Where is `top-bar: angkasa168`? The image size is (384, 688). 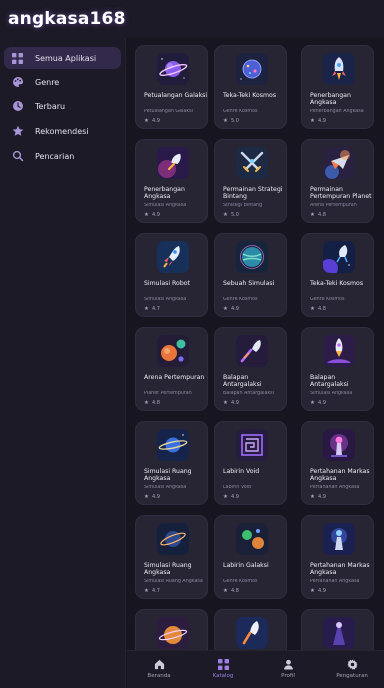
top-bar: angkasa168 is located at coordinates (192, 19).